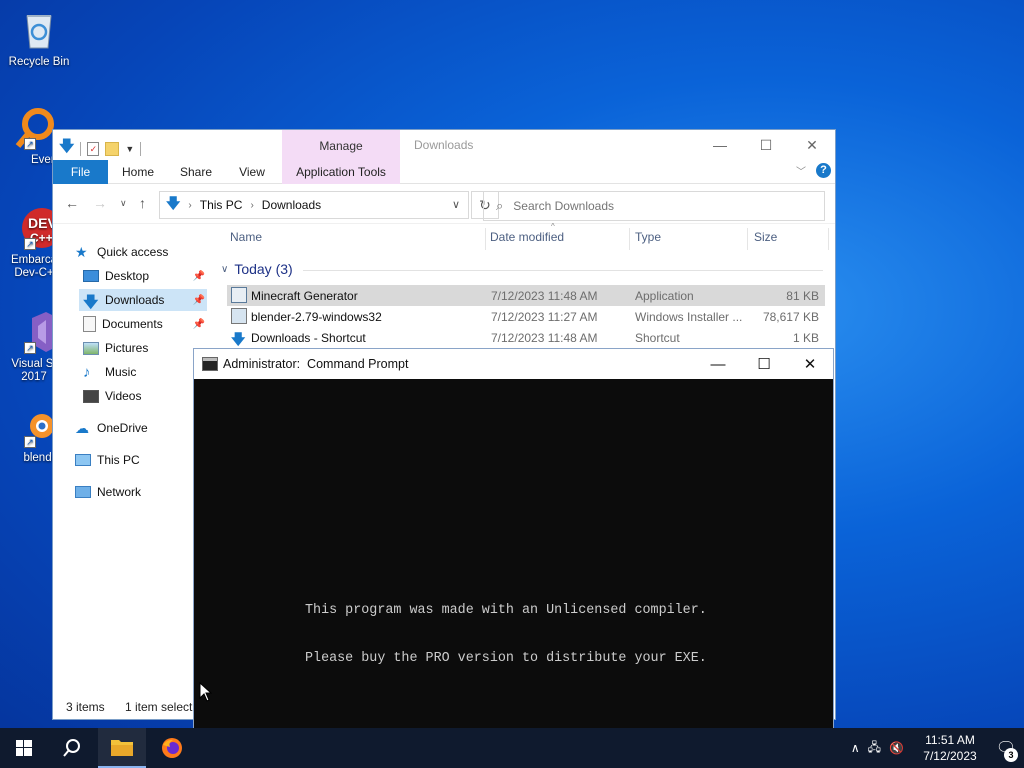 The image size is (1024, 768). I want to click on window-controls: — ☐ ✕, so click(766, 145).